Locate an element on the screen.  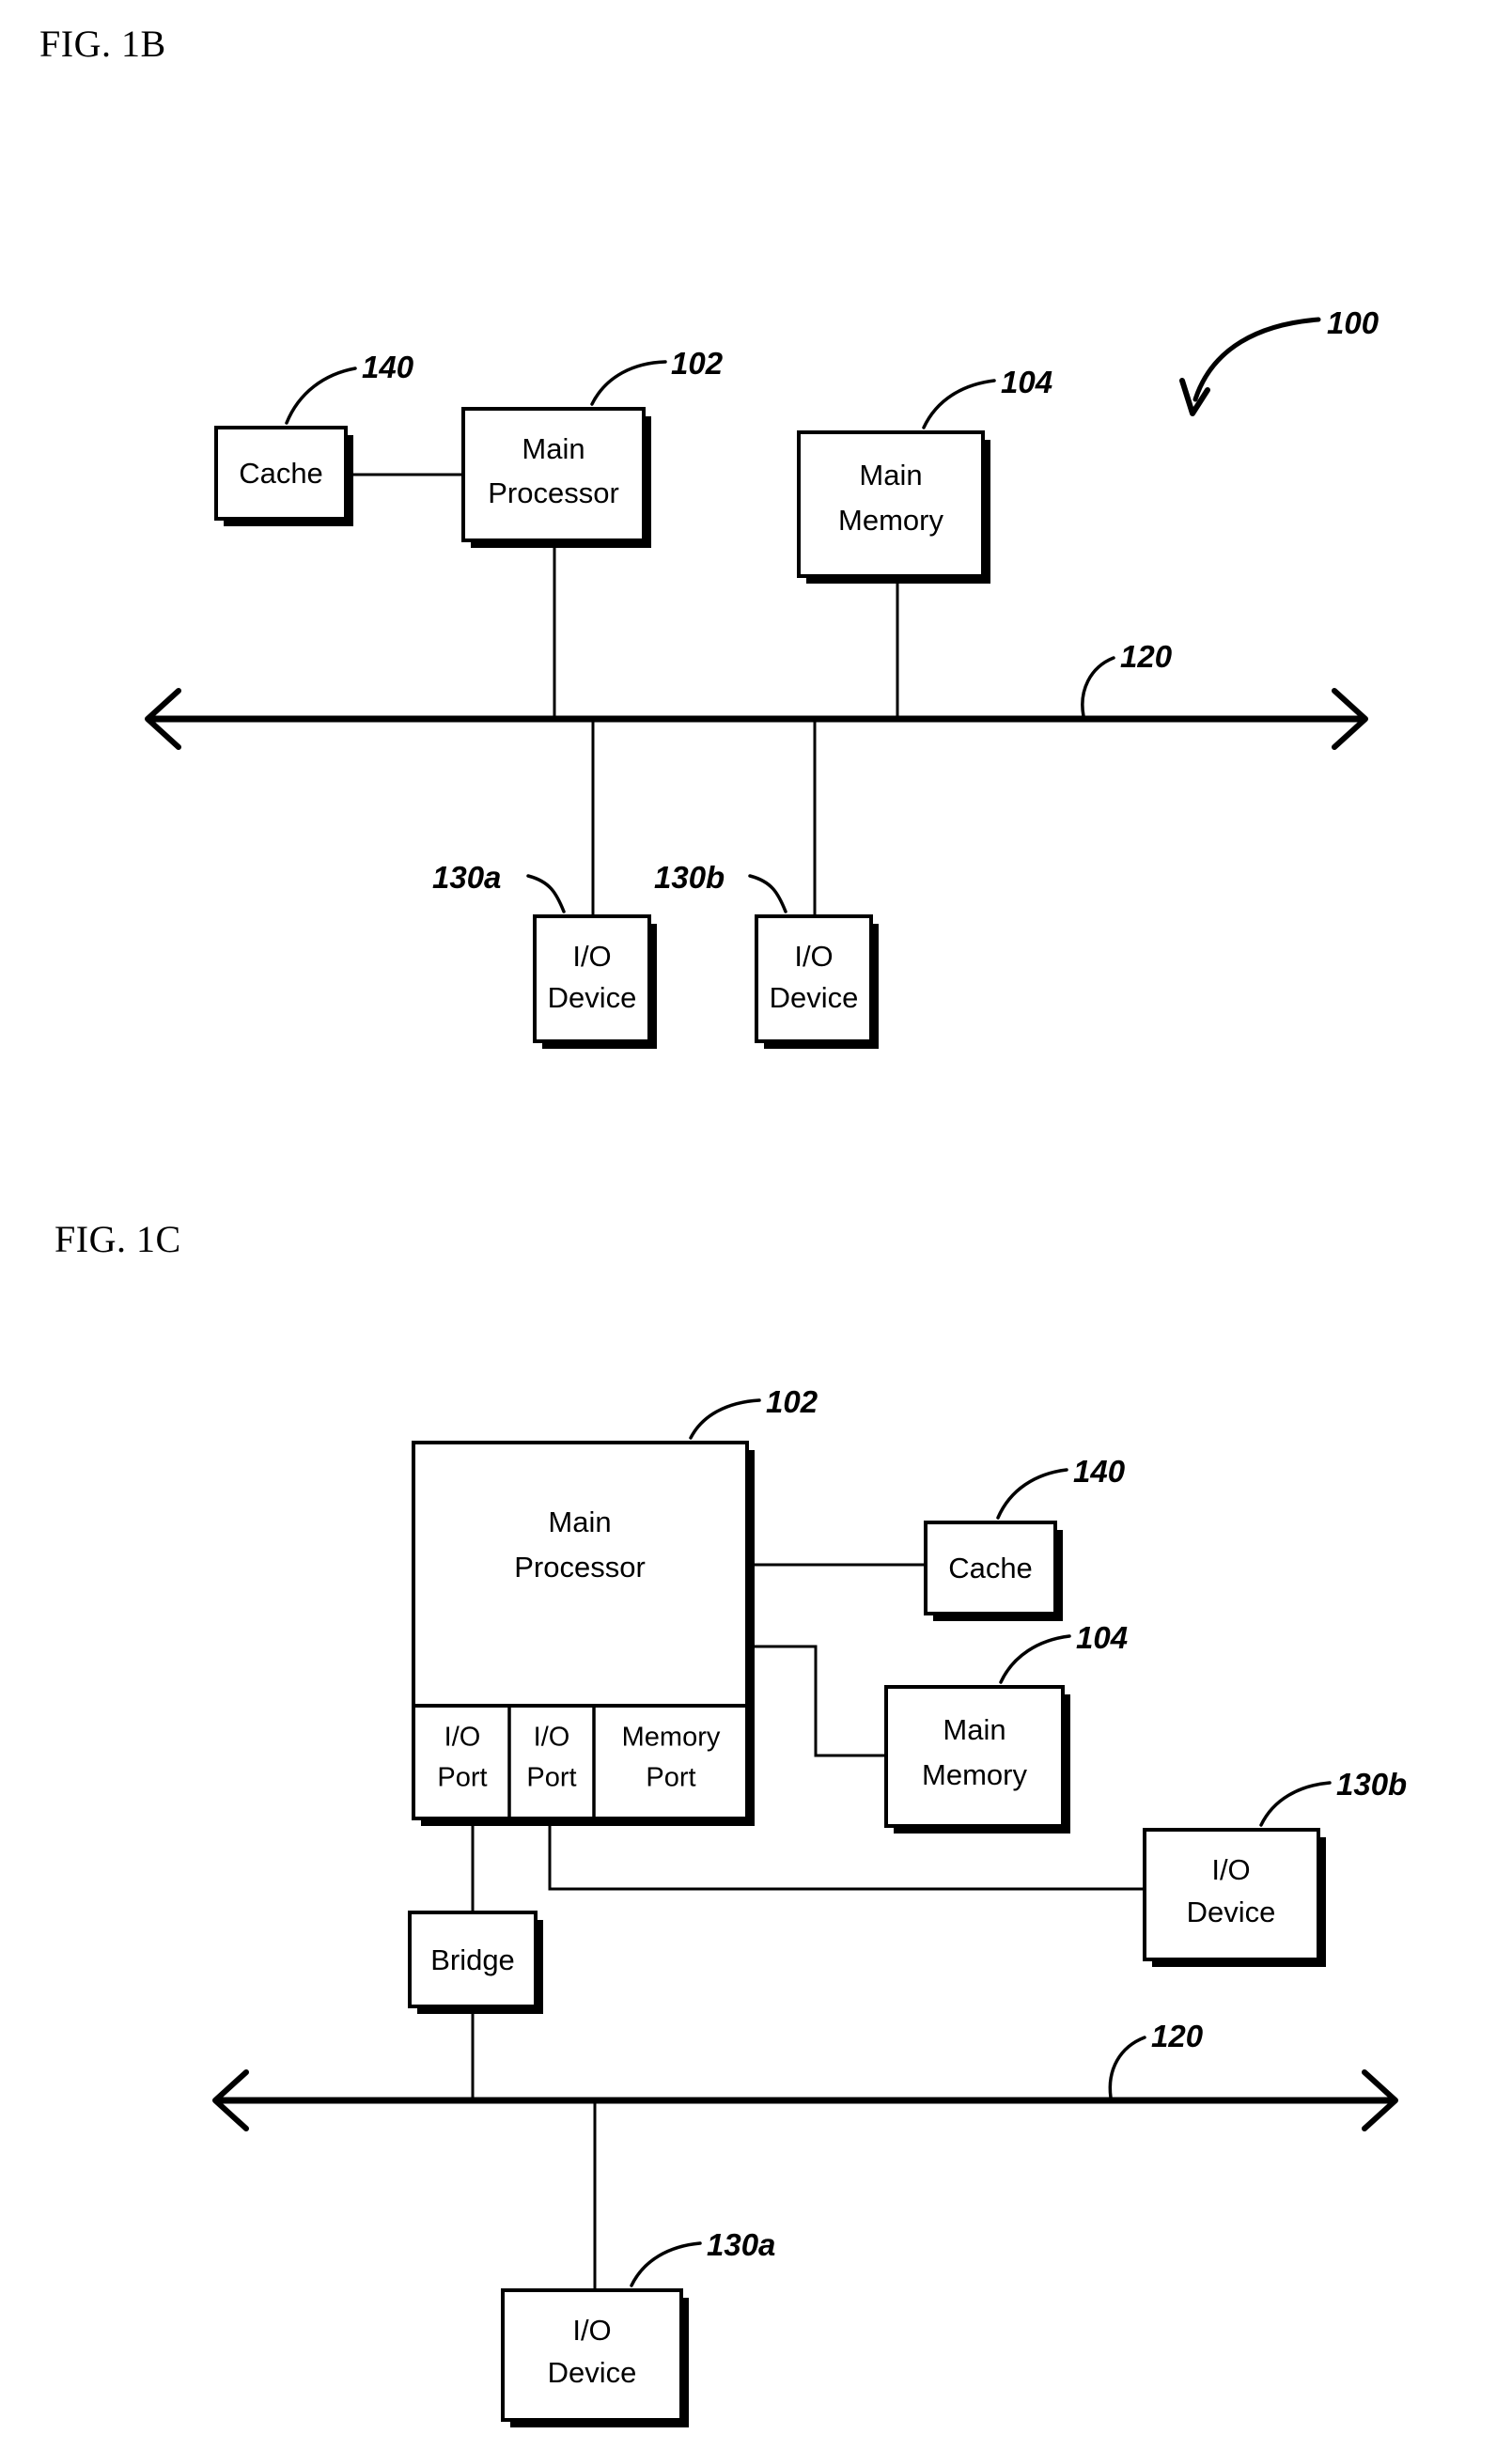
fig1c-io-device-b-rect is located at coordinates (1231, 1895).